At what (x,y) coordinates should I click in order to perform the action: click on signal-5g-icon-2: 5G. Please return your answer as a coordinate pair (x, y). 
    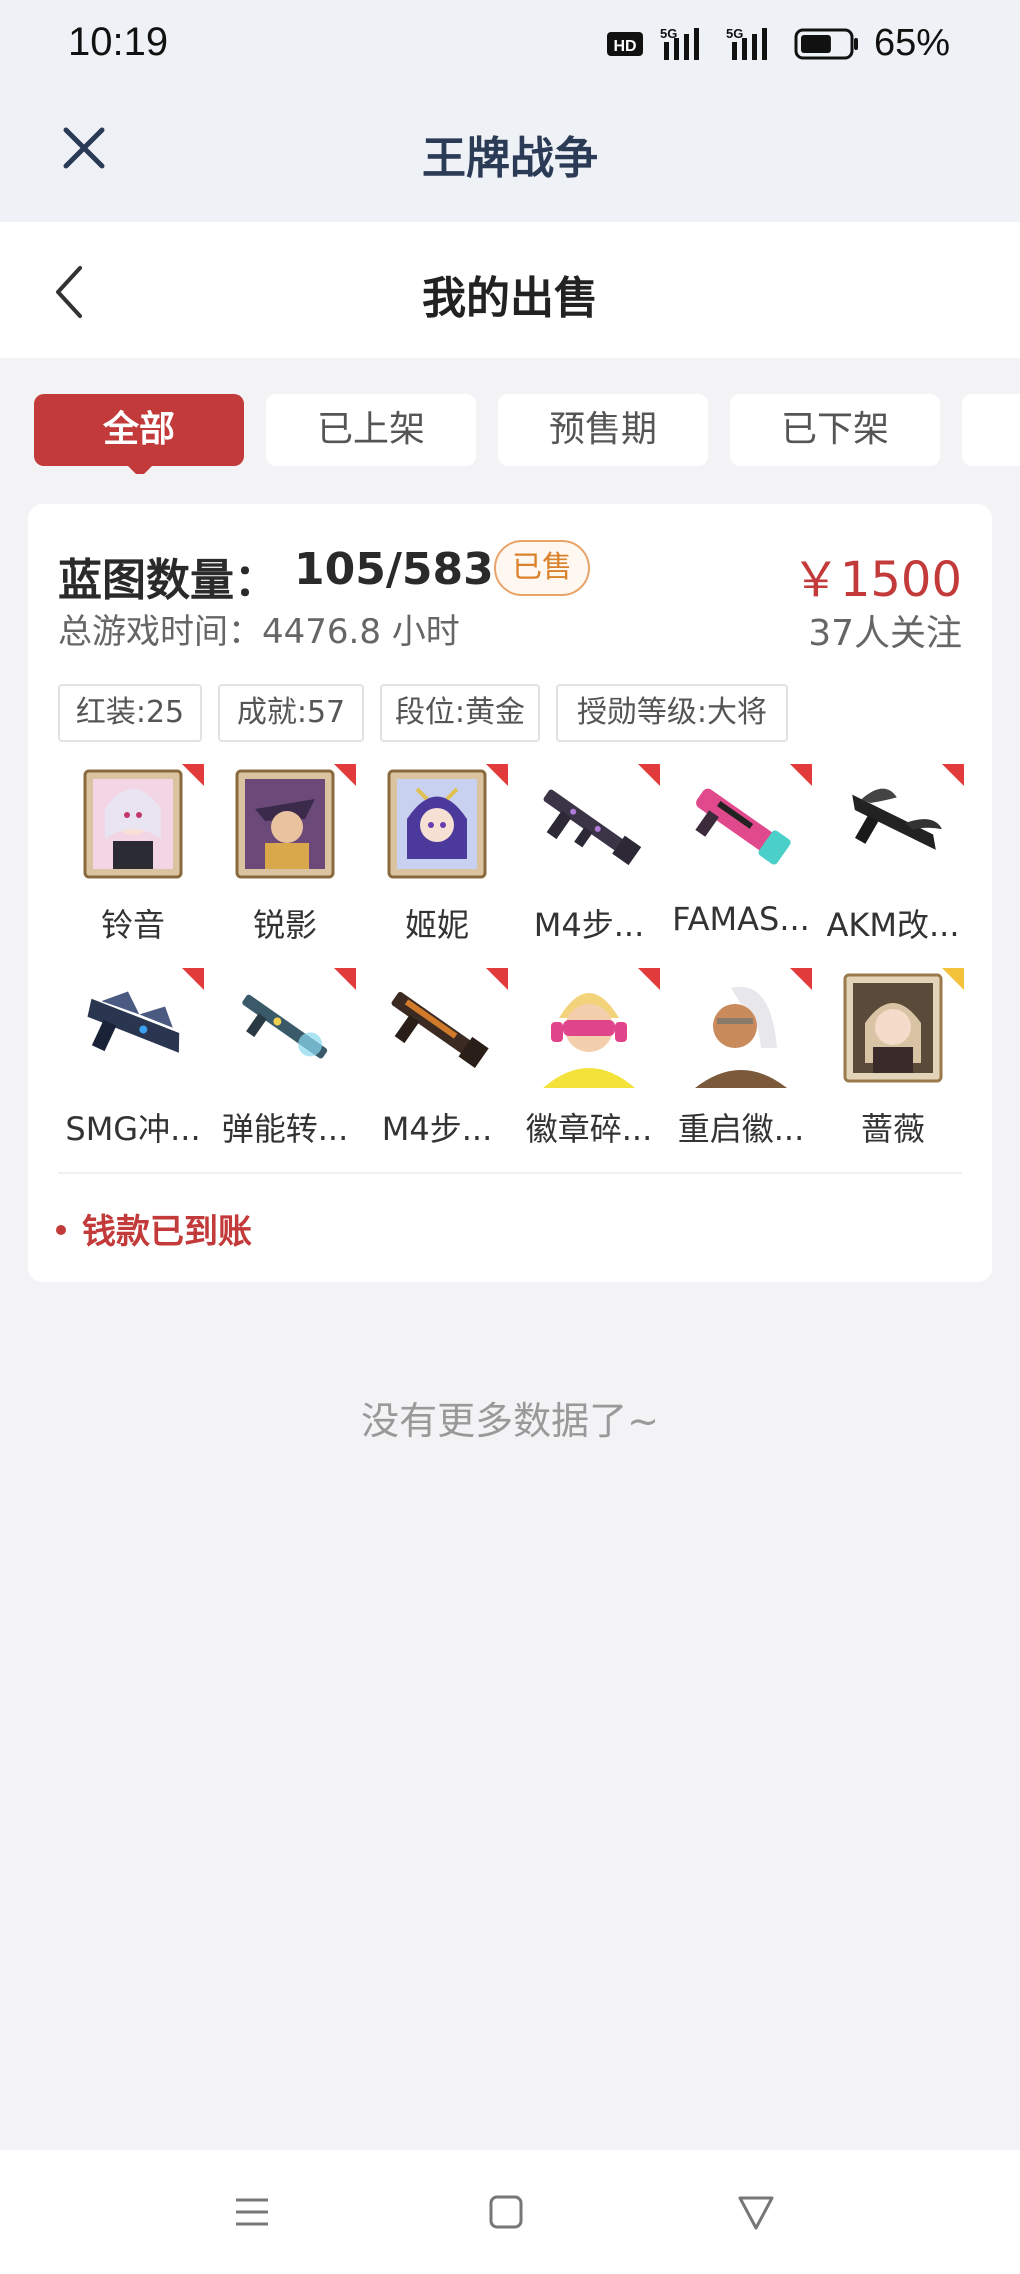
    Looking at the image, I should click on (752, 44).